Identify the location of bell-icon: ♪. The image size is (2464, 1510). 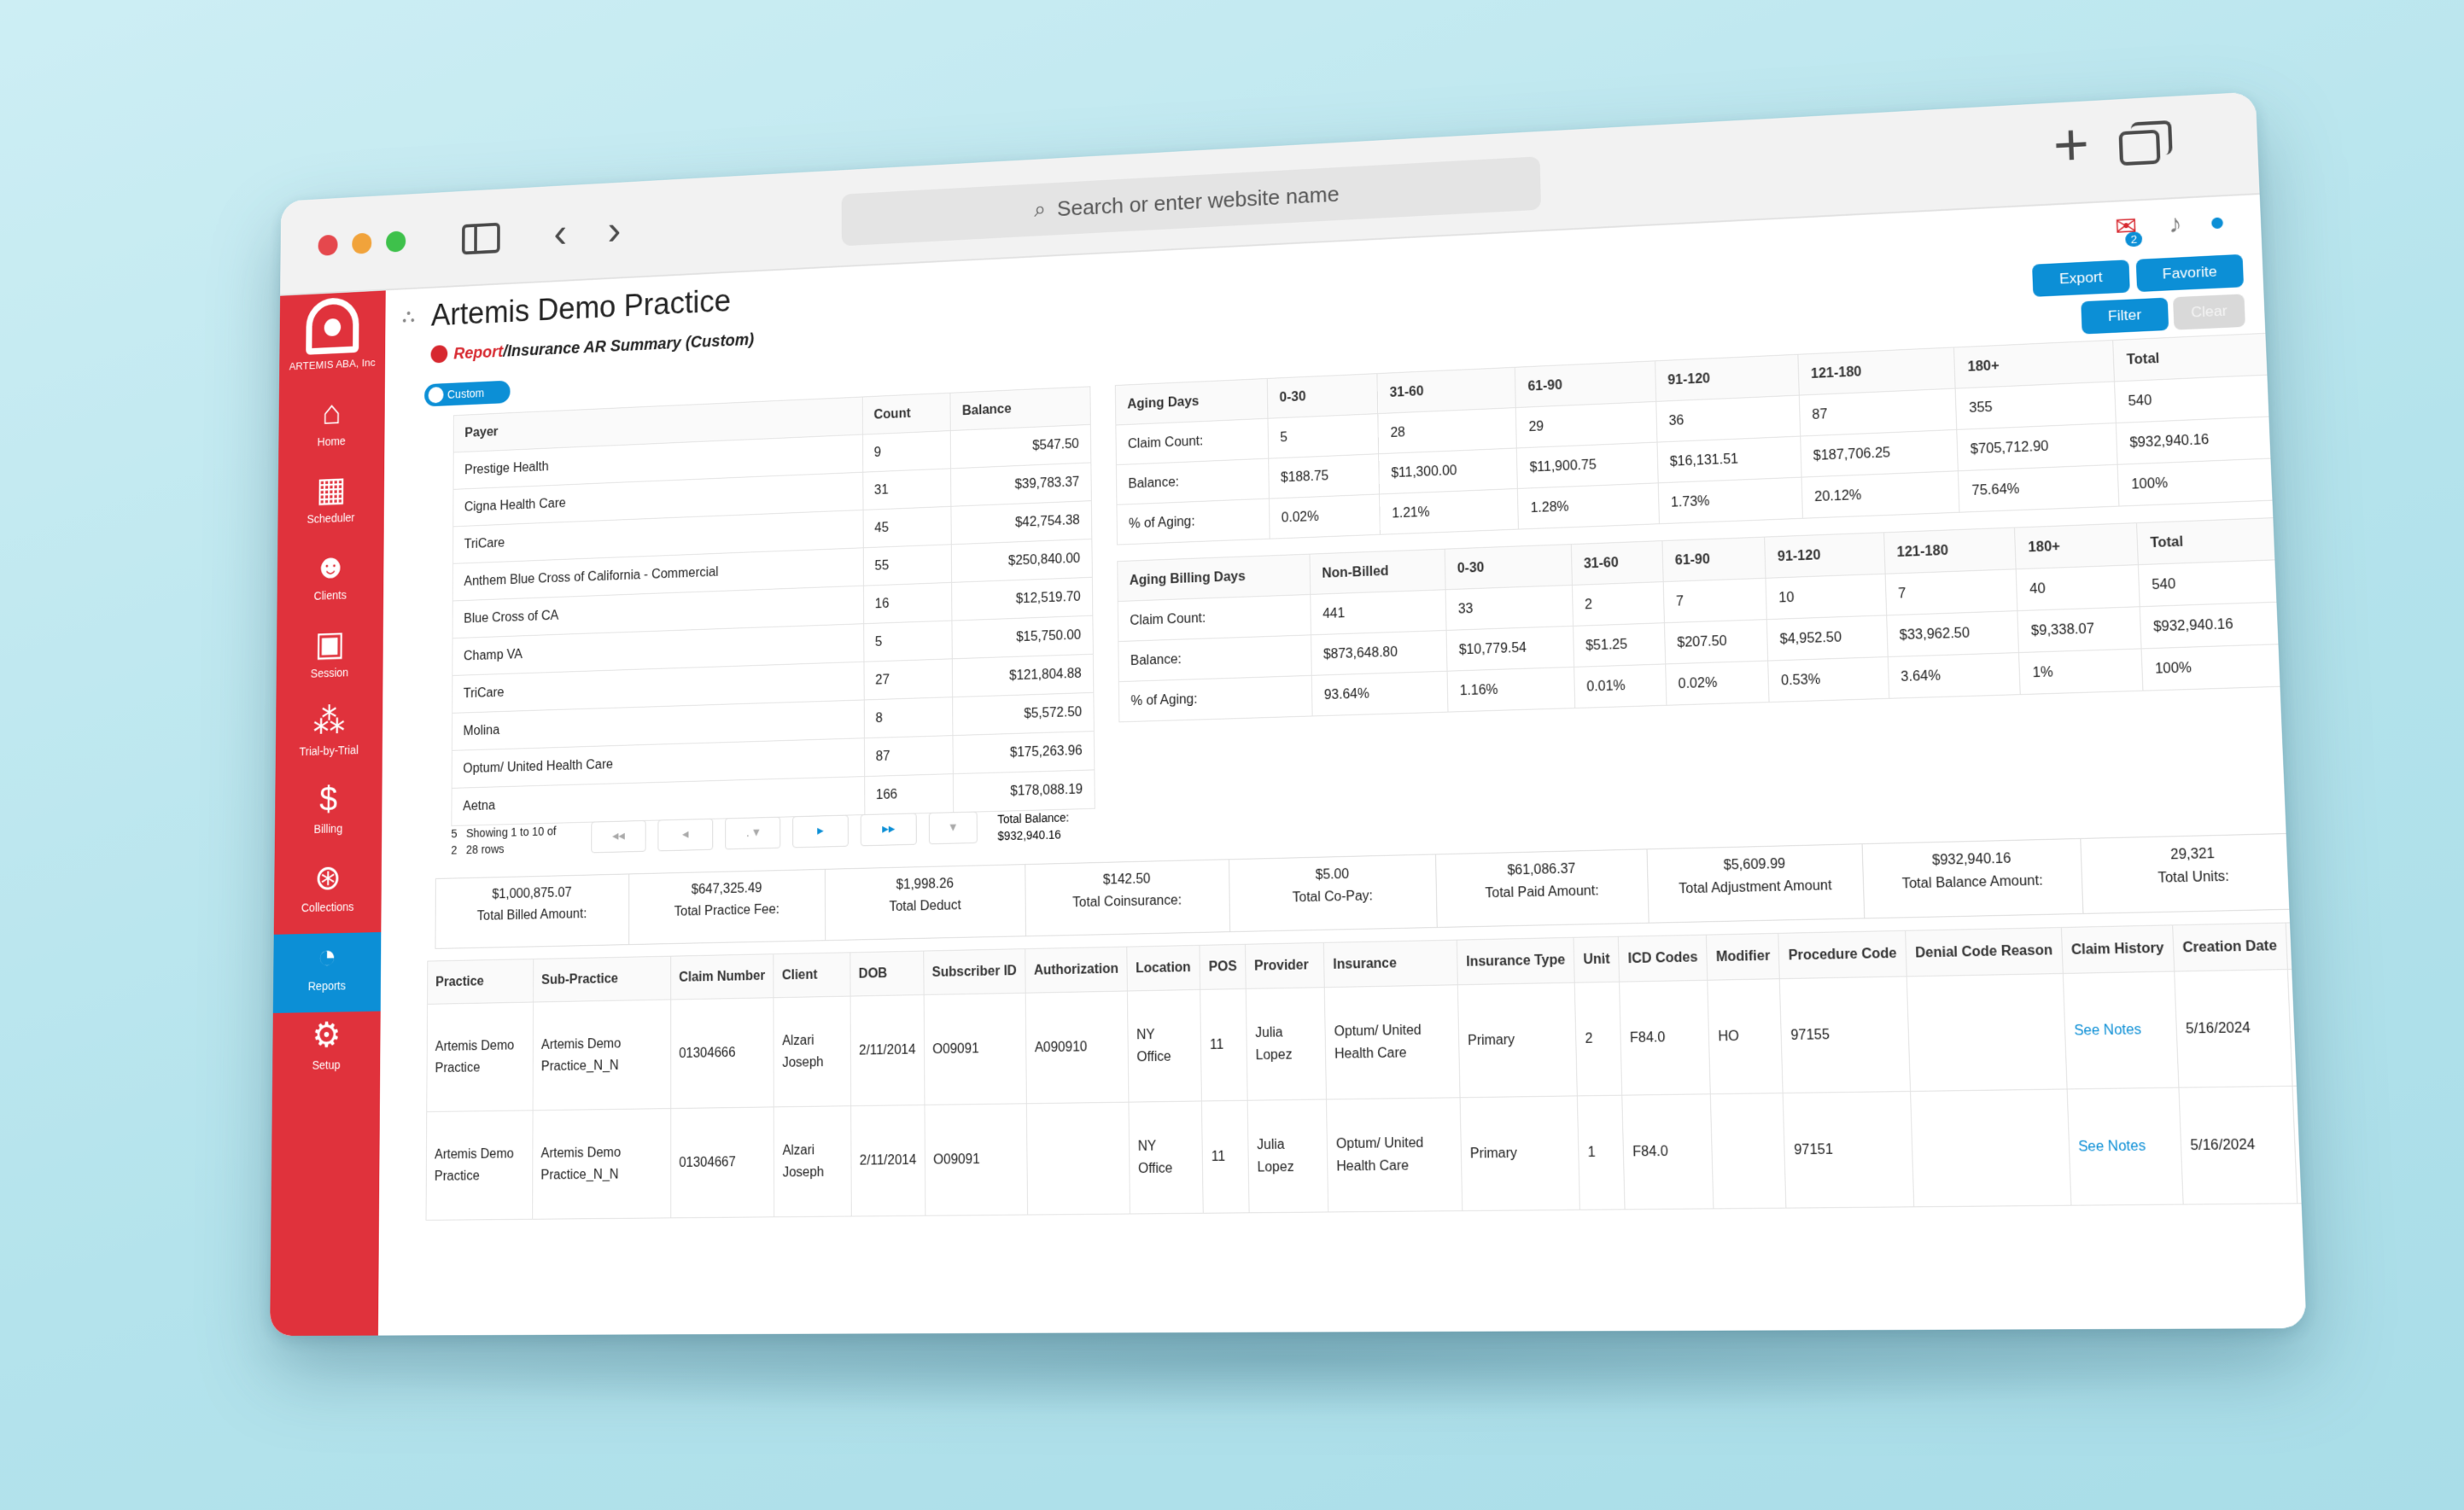
(2175, 224).